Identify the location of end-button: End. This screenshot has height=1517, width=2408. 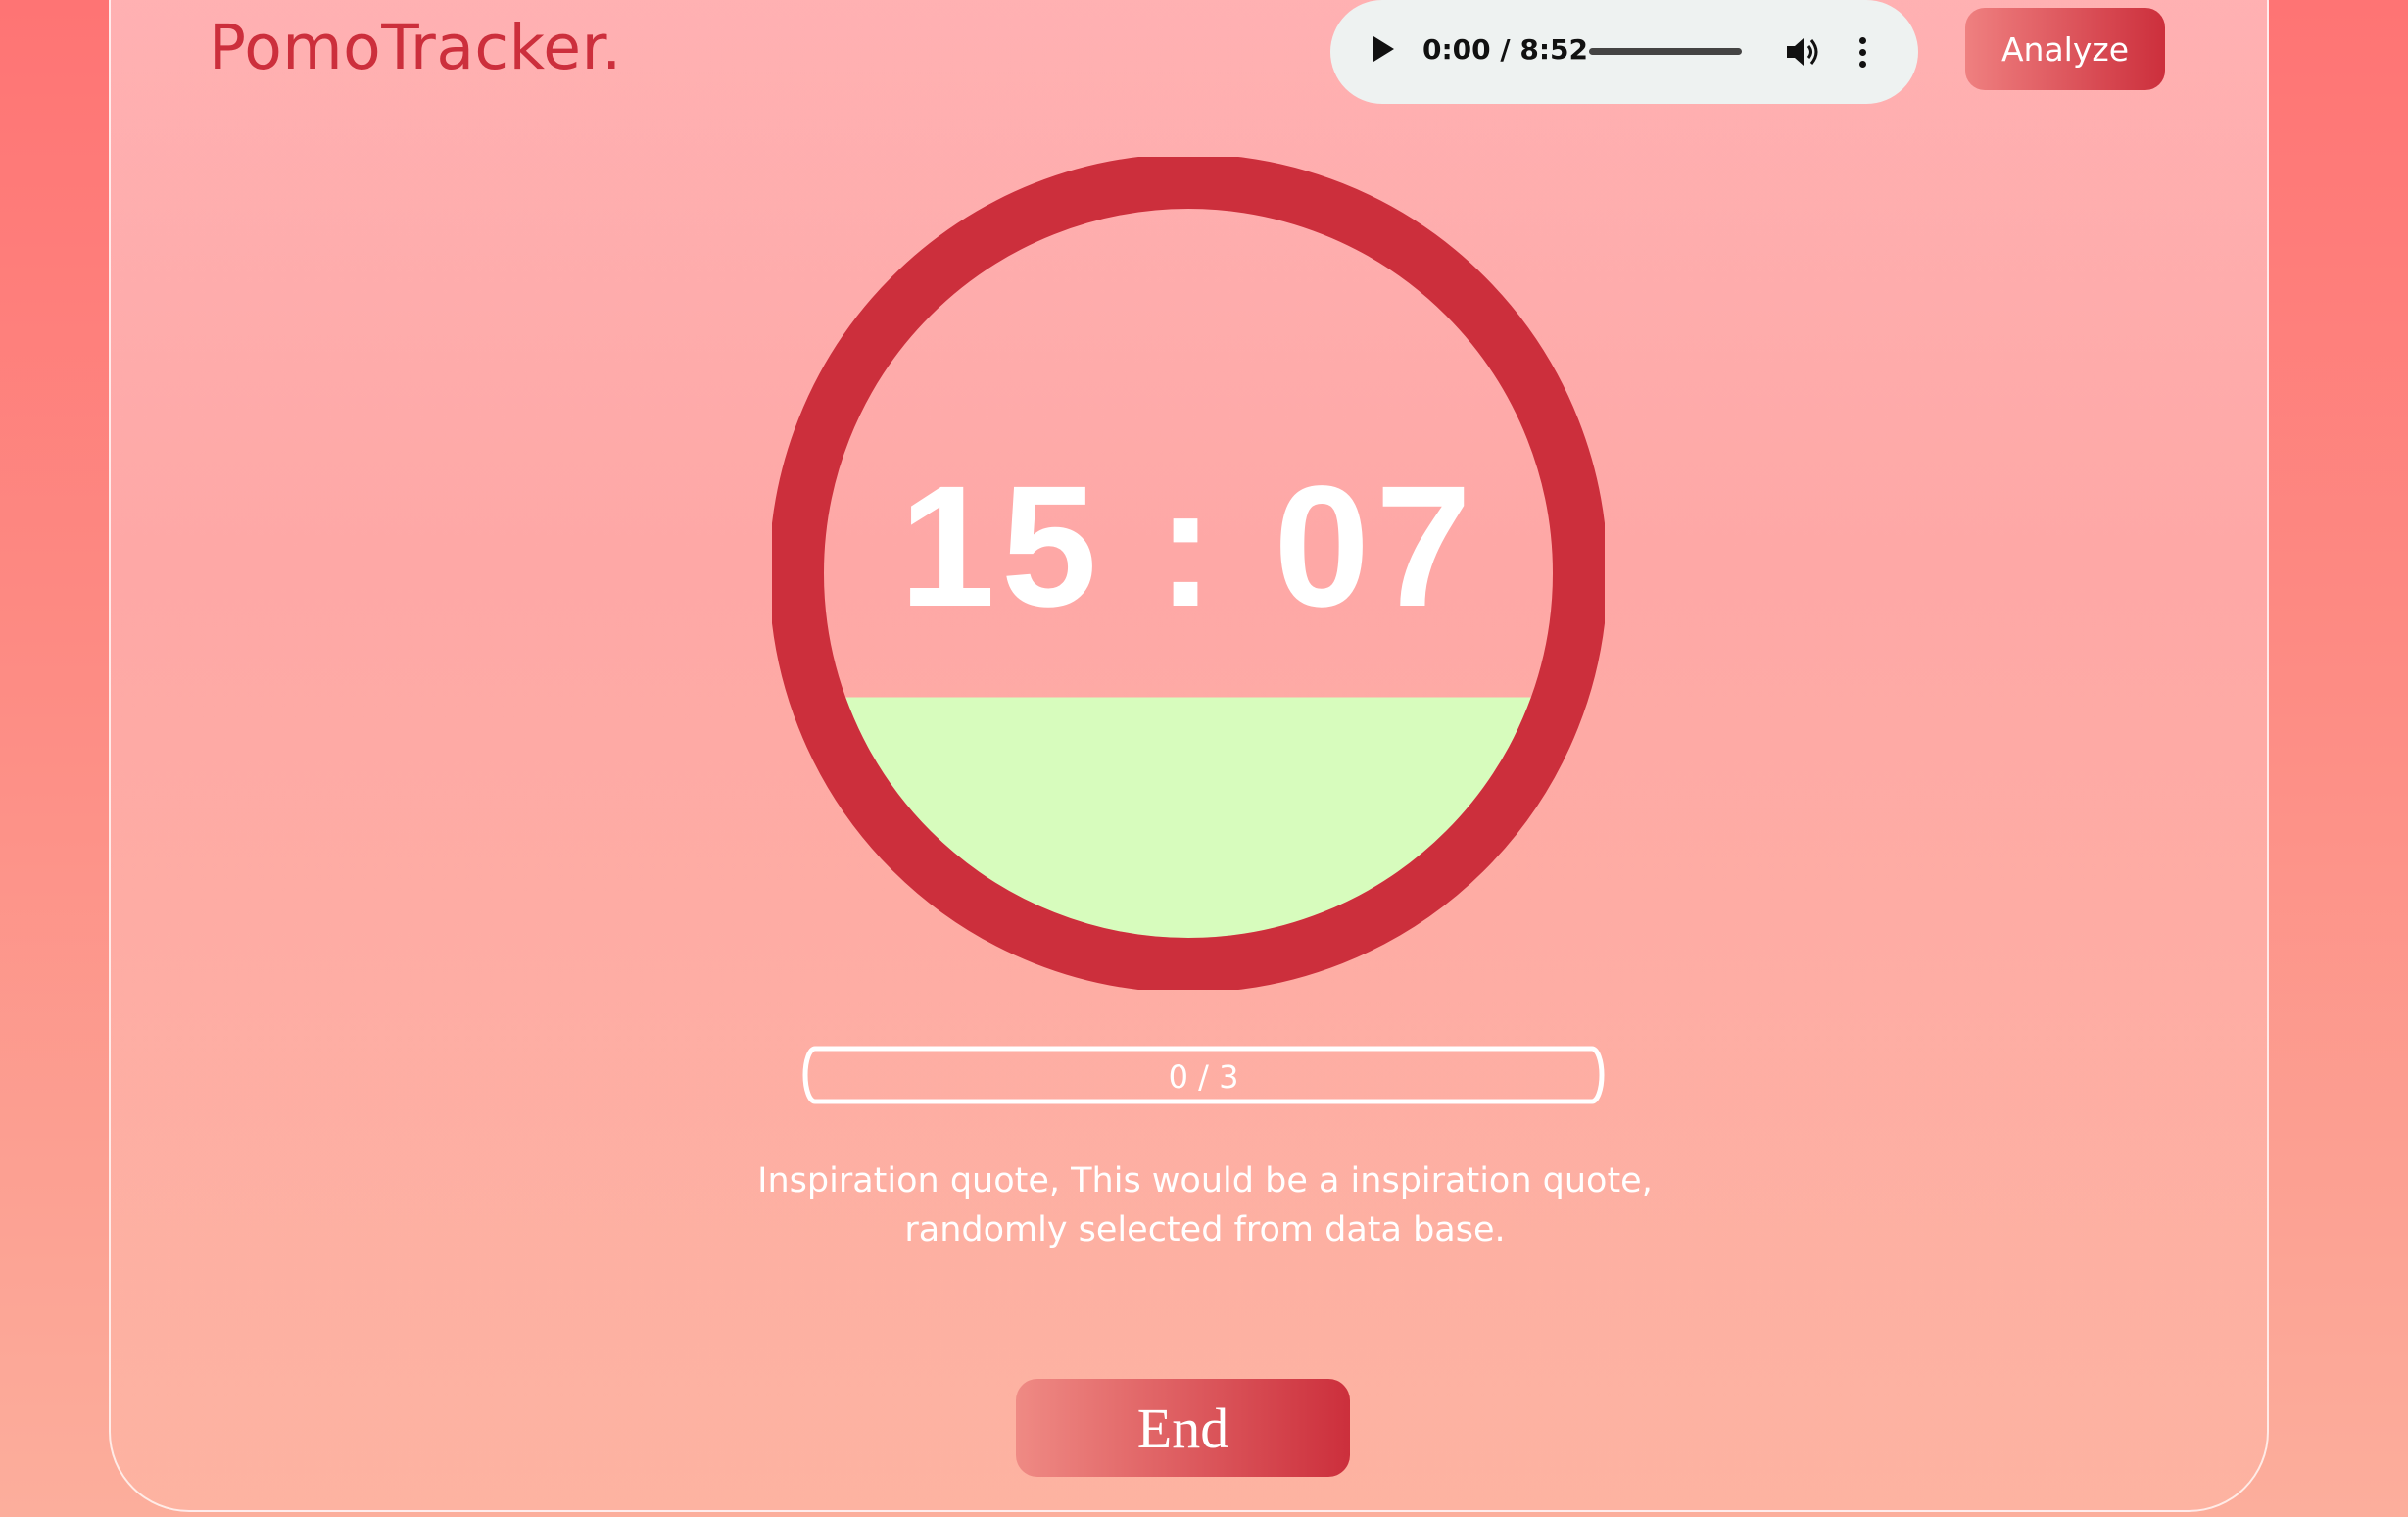
(1183, 1428).